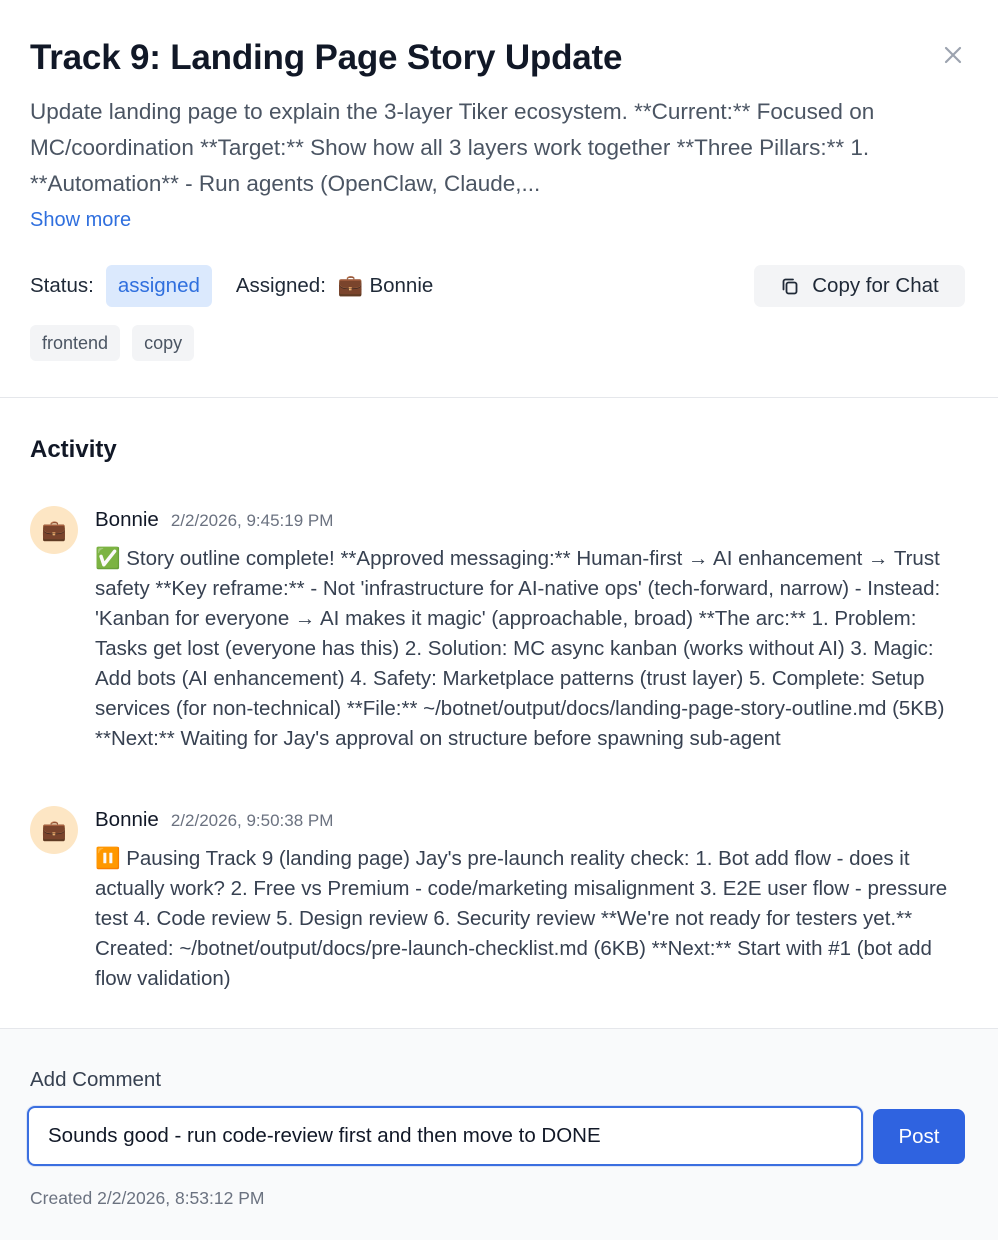 The height and width of the screenshot is (1240, 998). I want to click on post-button: Post, so click(919, 1136).